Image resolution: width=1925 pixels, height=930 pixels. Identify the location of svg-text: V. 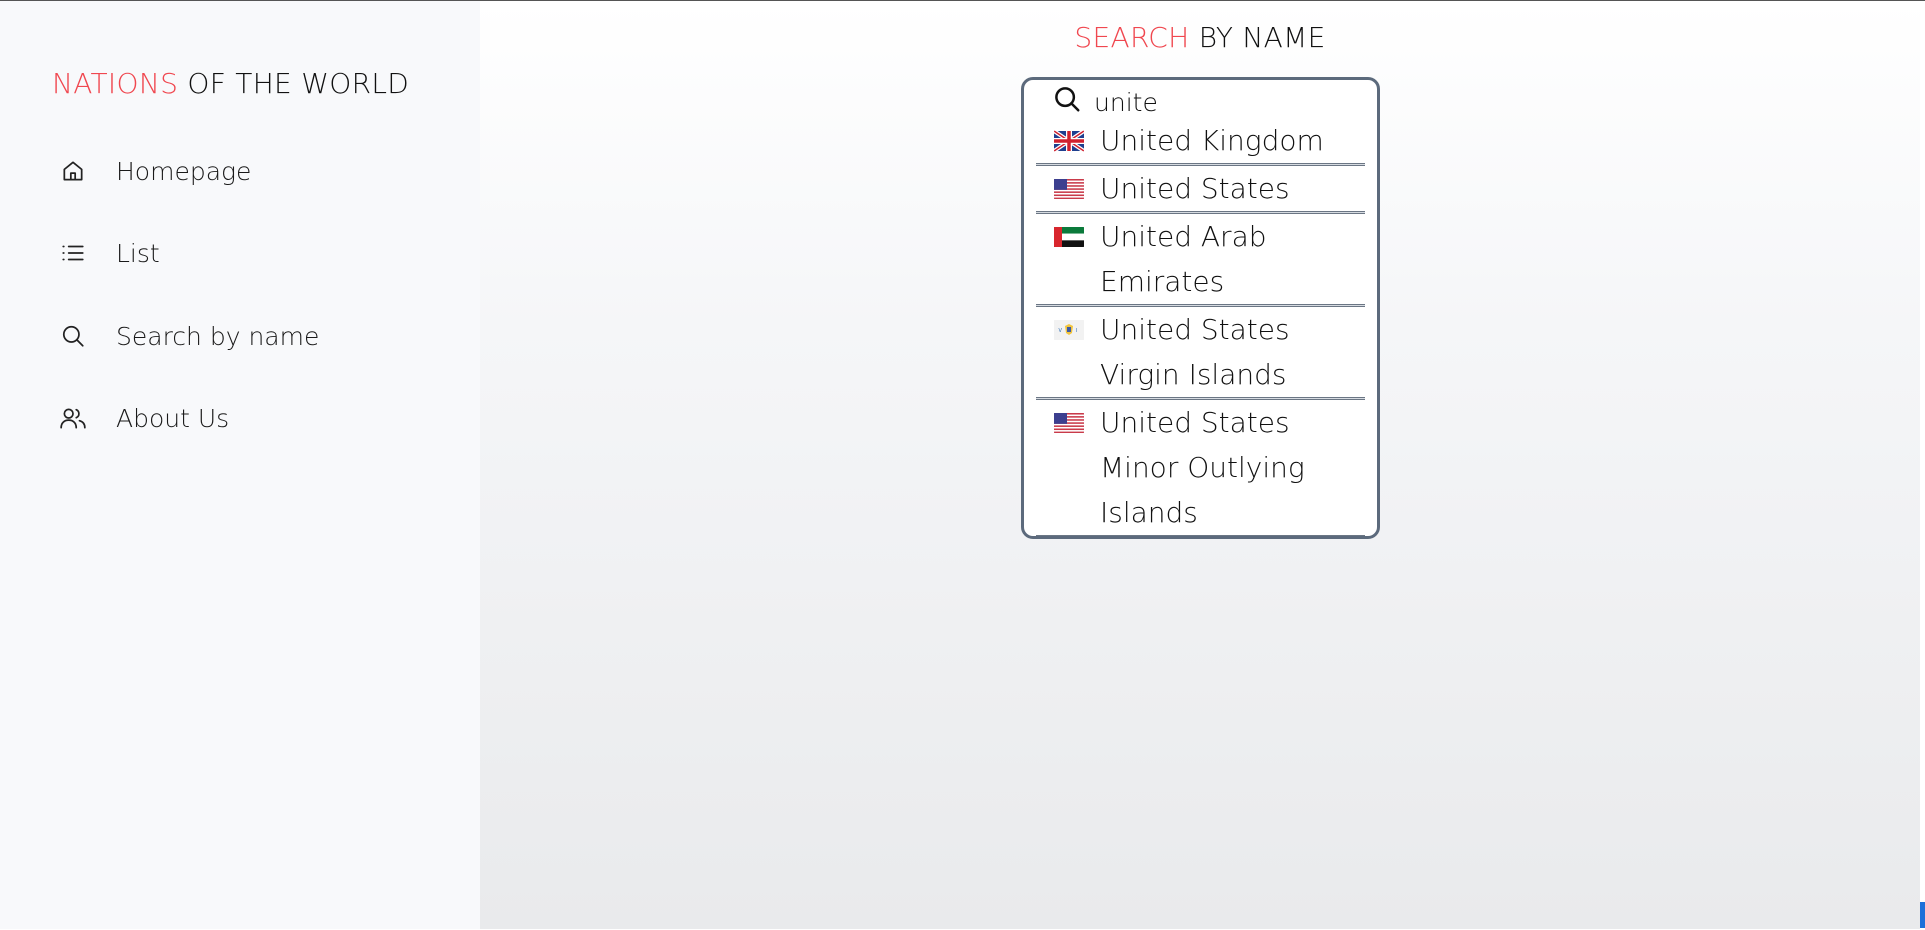
(1061, 331).